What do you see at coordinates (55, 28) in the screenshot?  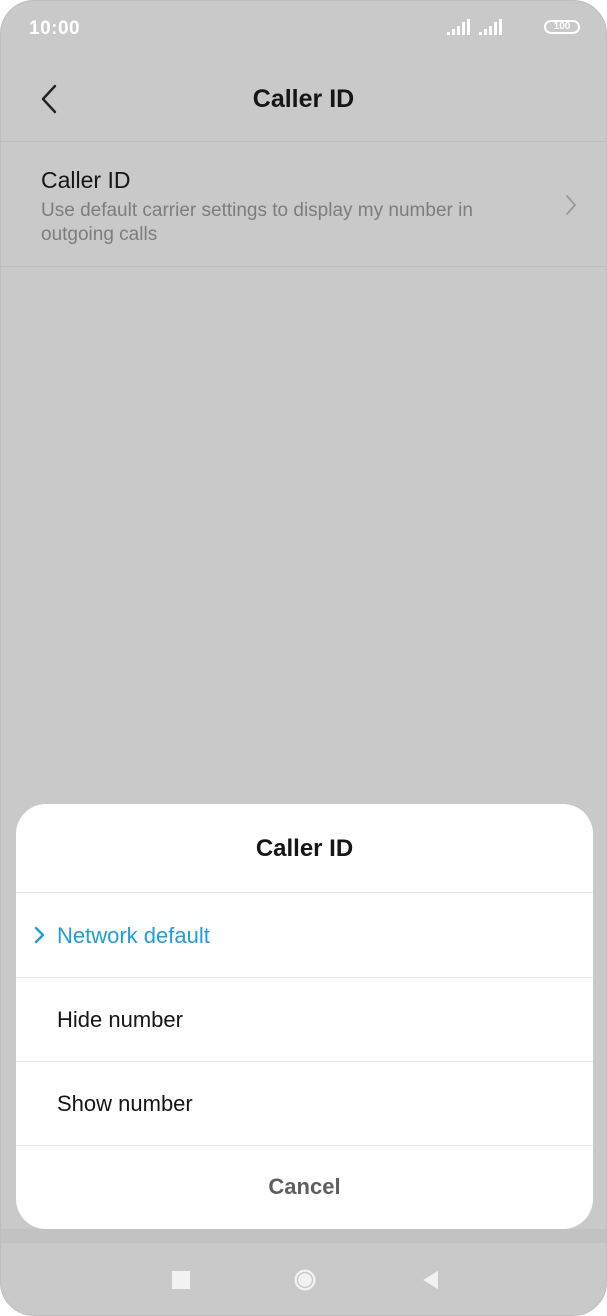 I see `status-time: 10:00` at bounding box center [55, 28].